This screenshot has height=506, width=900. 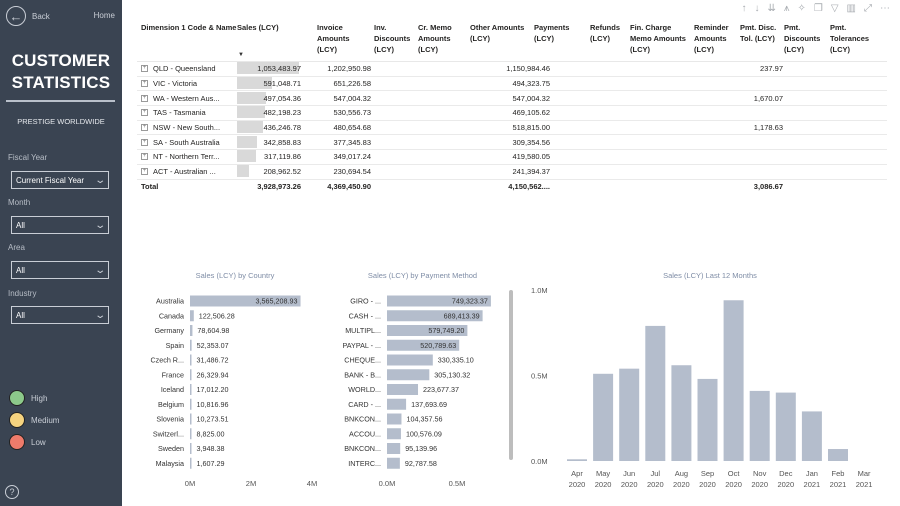 I want to click on legend-low-label: Low, so click(x=38, y=442).